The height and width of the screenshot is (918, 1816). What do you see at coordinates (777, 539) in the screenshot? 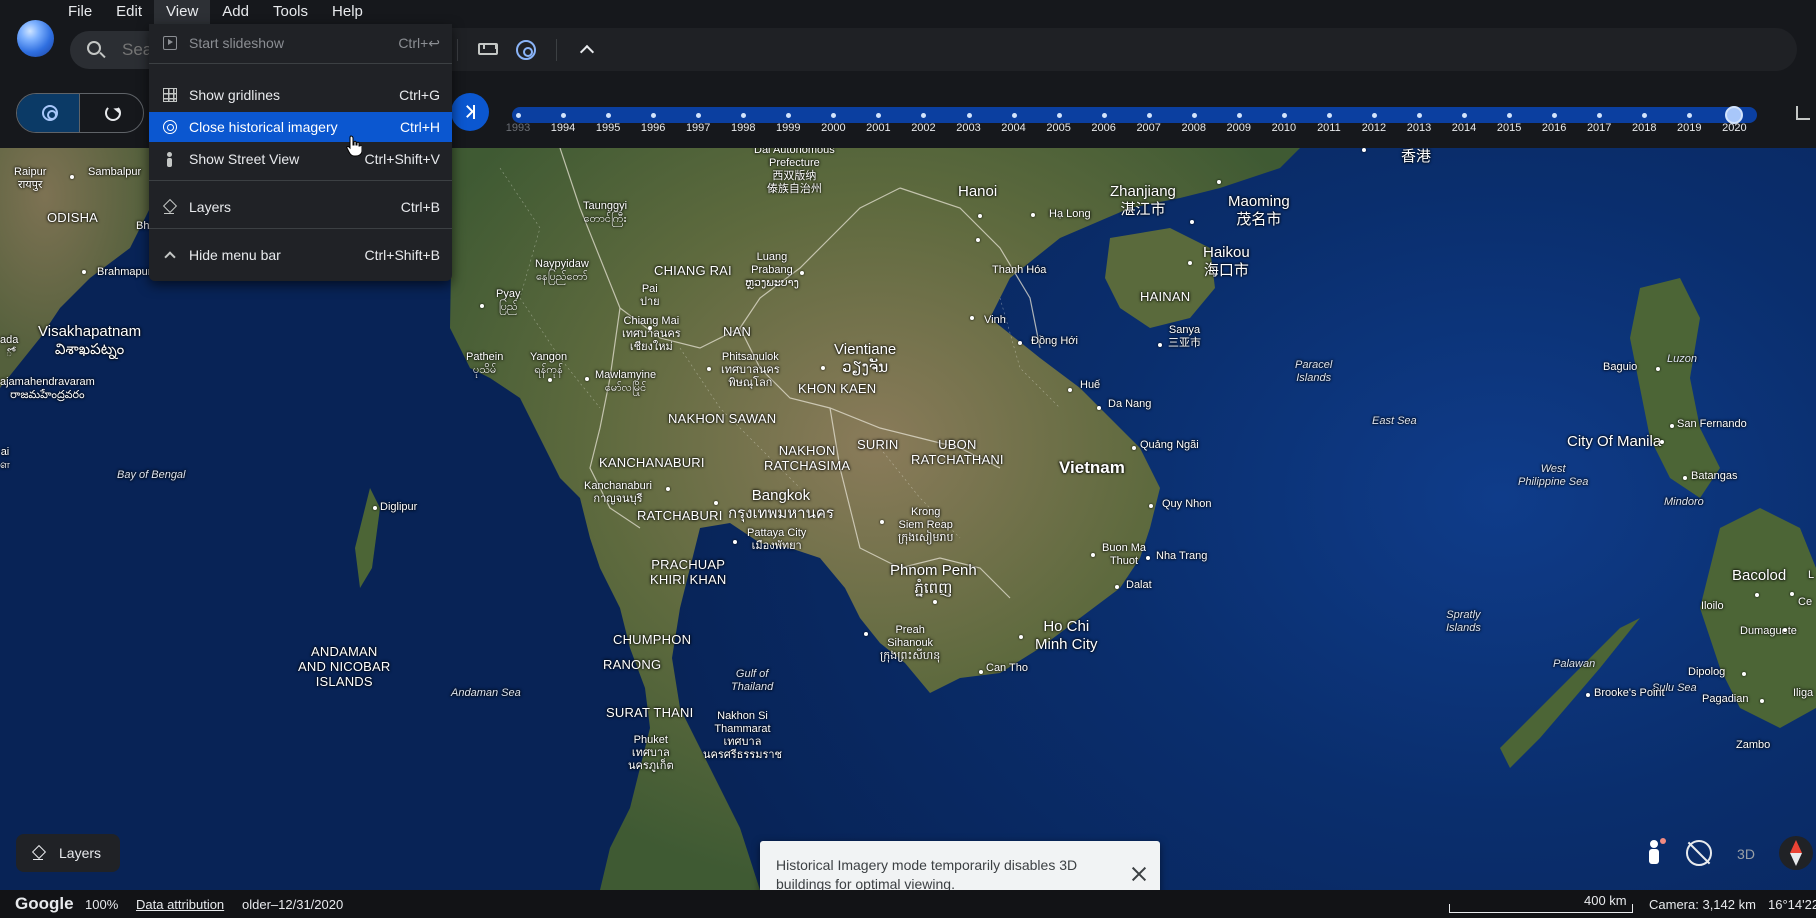
I see `map-place-label: Pattaya City เมืองพัทยา` at bounding box center [777, 539].